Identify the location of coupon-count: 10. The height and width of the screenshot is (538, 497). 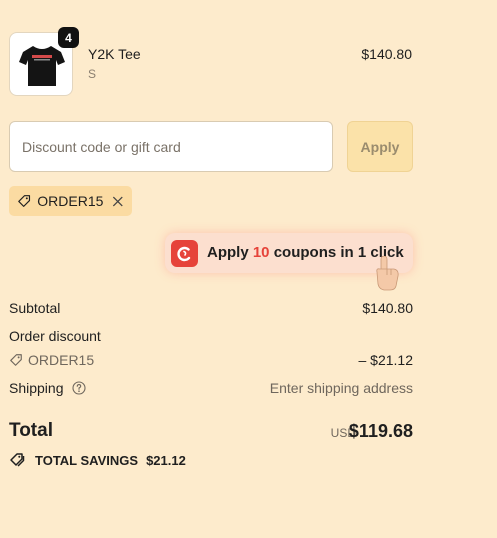
(261, 252).